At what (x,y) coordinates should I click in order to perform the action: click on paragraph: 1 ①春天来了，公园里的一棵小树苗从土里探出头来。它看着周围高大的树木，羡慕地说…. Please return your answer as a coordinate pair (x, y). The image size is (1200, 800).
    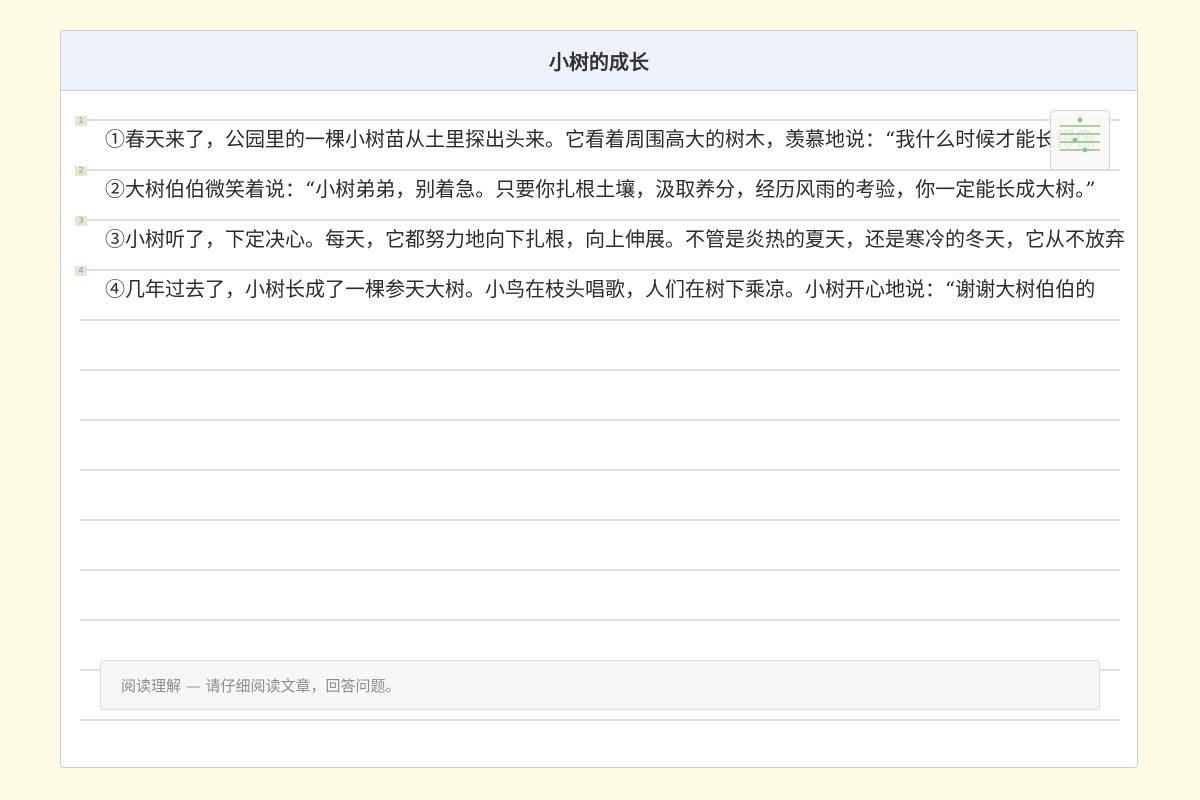
    Looking at the image, I should click on (599, 140).